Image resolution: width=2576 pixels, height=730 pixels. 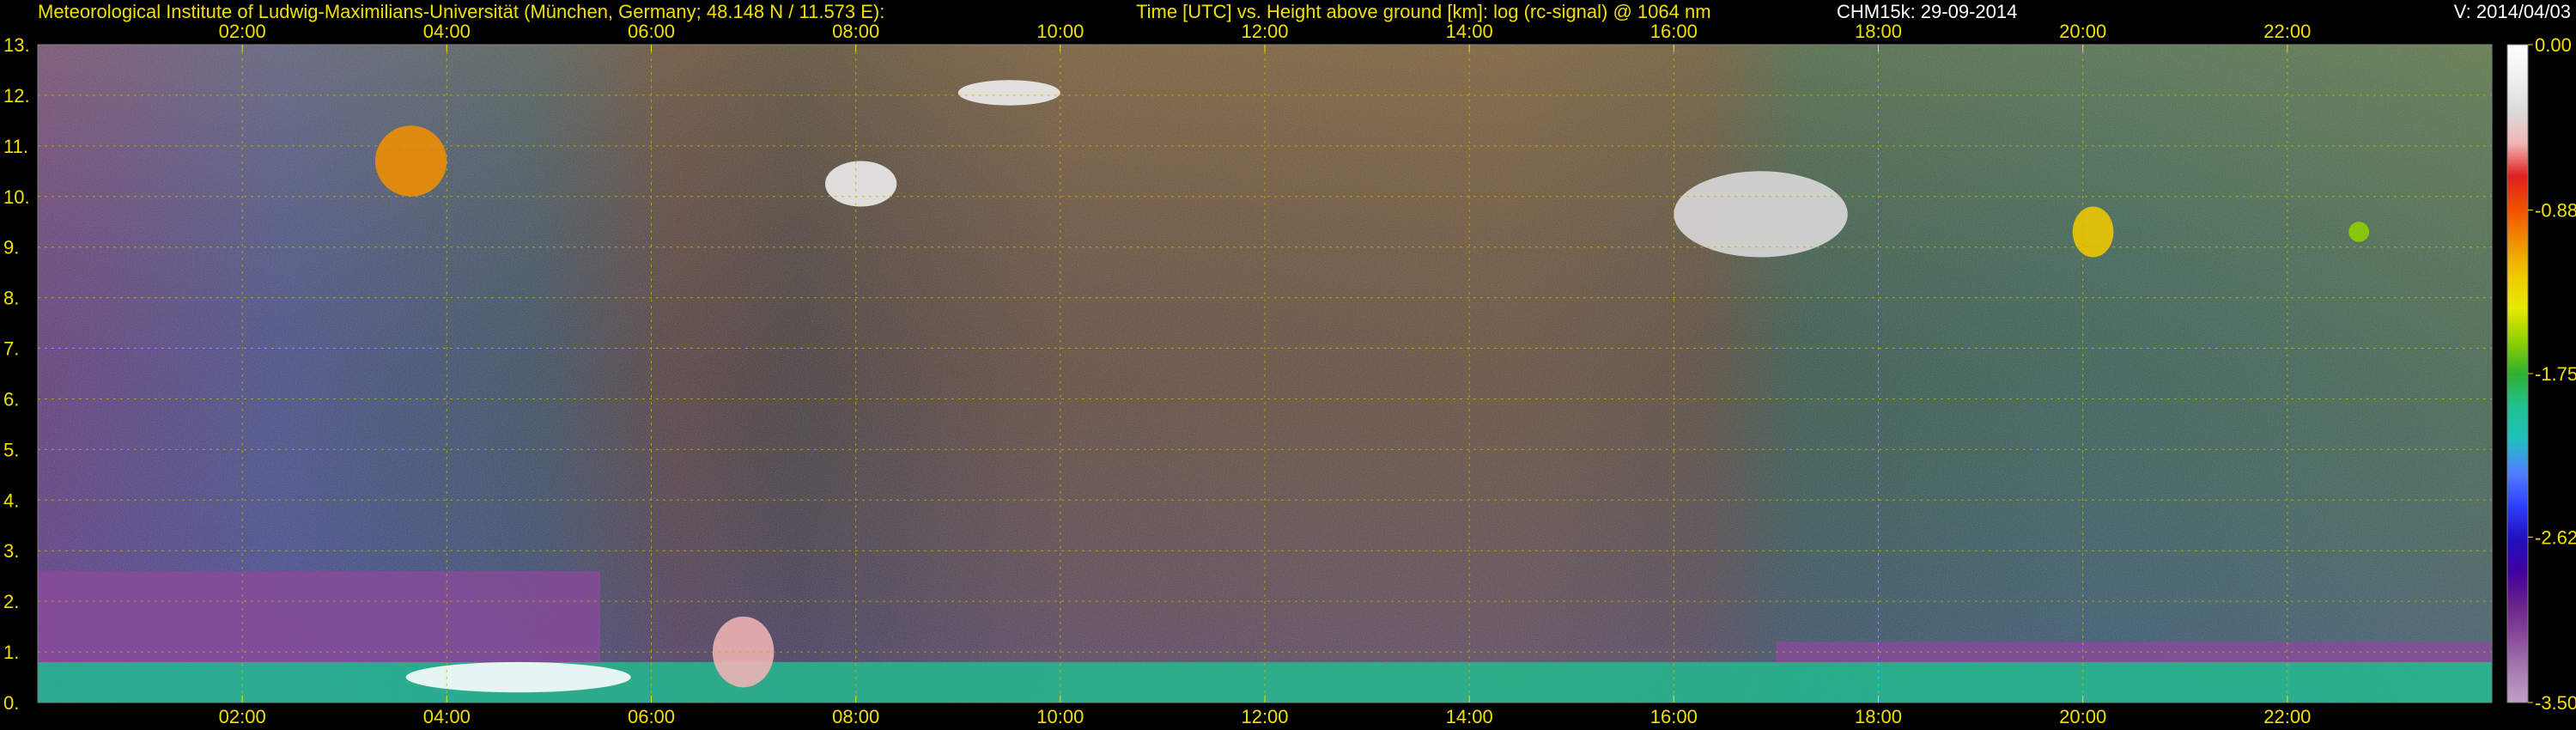 I want to click on colorbar-tick-label-0.00: 0.00, so click(x=2553, y=45).